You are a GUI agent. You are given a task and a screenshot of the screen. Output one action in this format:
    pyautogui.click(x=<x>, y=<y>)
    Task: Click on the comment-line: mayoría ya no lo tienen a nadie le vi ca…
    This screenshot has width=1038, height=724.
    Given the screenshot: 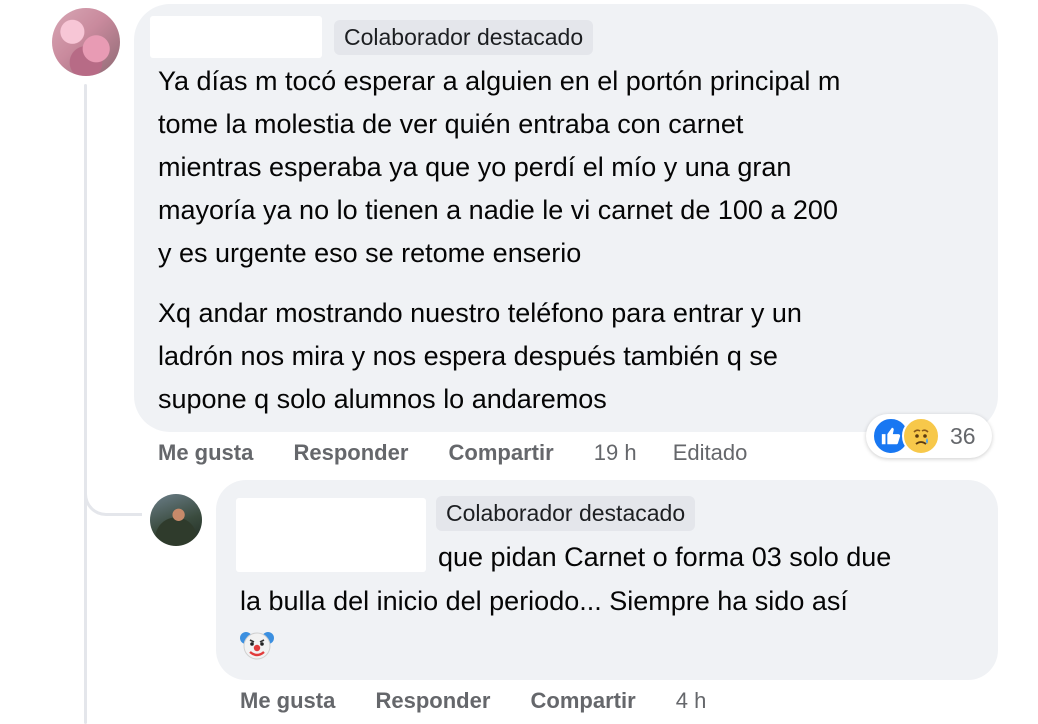 What is the action you would take?
    pyautogui.click(x=498, y=210)
    